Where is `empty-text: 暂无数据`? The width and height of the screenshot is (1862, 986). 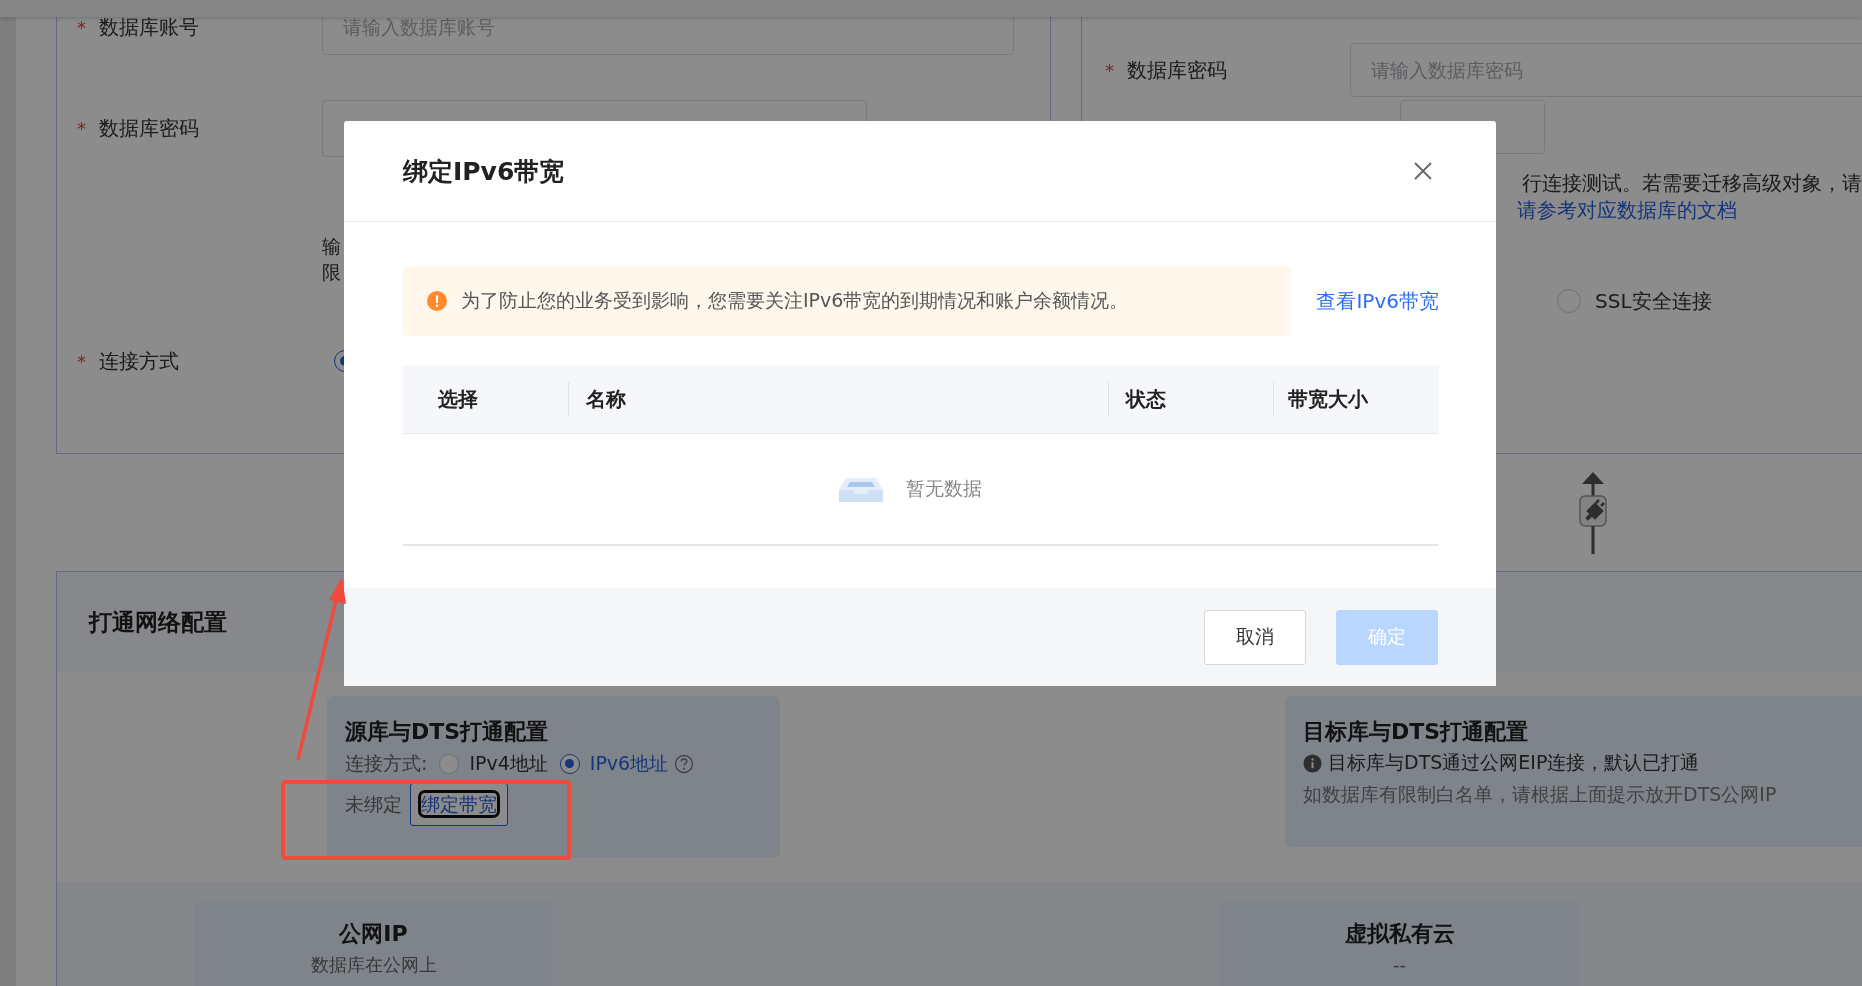 empty-text: 暂无数据 is located at coordinates (944, 488).